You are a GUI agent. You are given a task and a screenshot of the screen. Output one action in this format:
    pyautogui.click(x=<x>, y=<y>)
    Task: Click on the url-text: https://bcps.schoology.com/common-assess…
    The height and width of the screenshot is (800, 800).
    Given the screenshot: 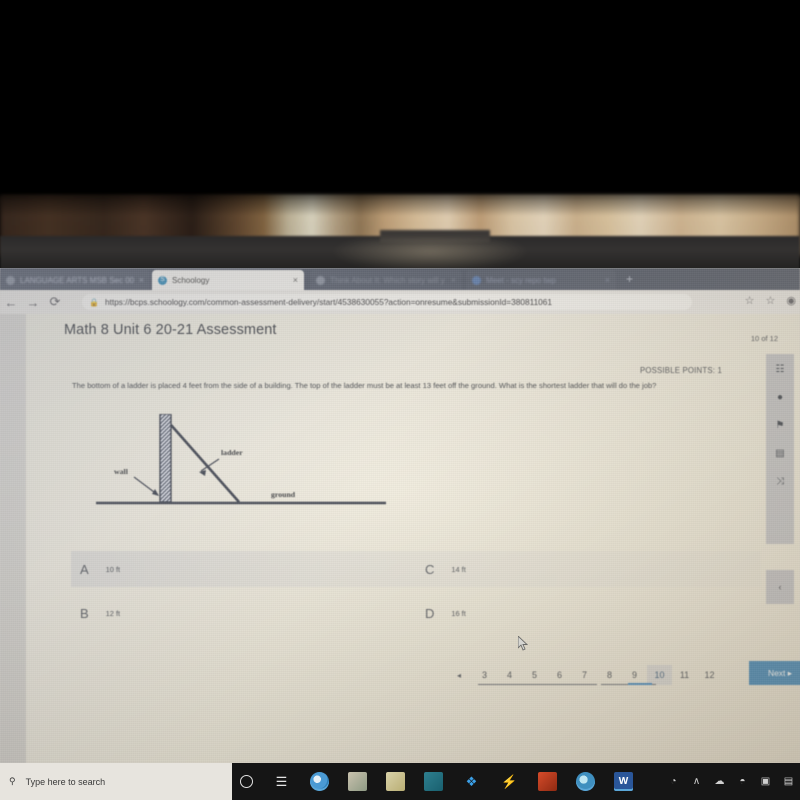 What is the action you would take?
    pyautogui.click(x=328, y=302)
    